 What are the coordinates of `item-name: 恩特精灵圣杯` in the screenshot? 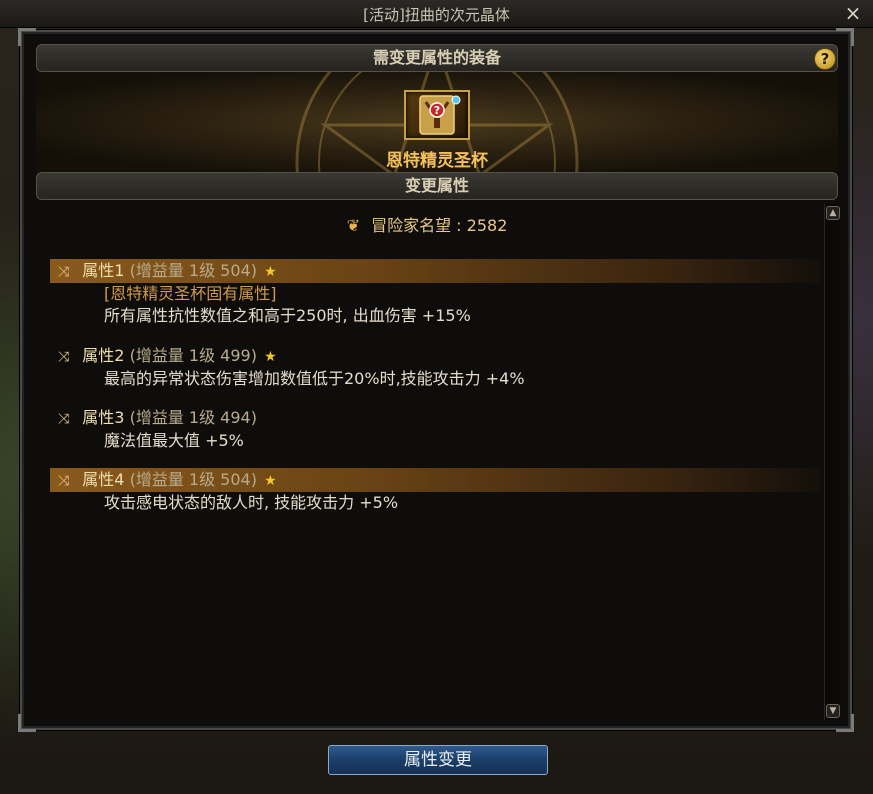 It's located at (437, 161).